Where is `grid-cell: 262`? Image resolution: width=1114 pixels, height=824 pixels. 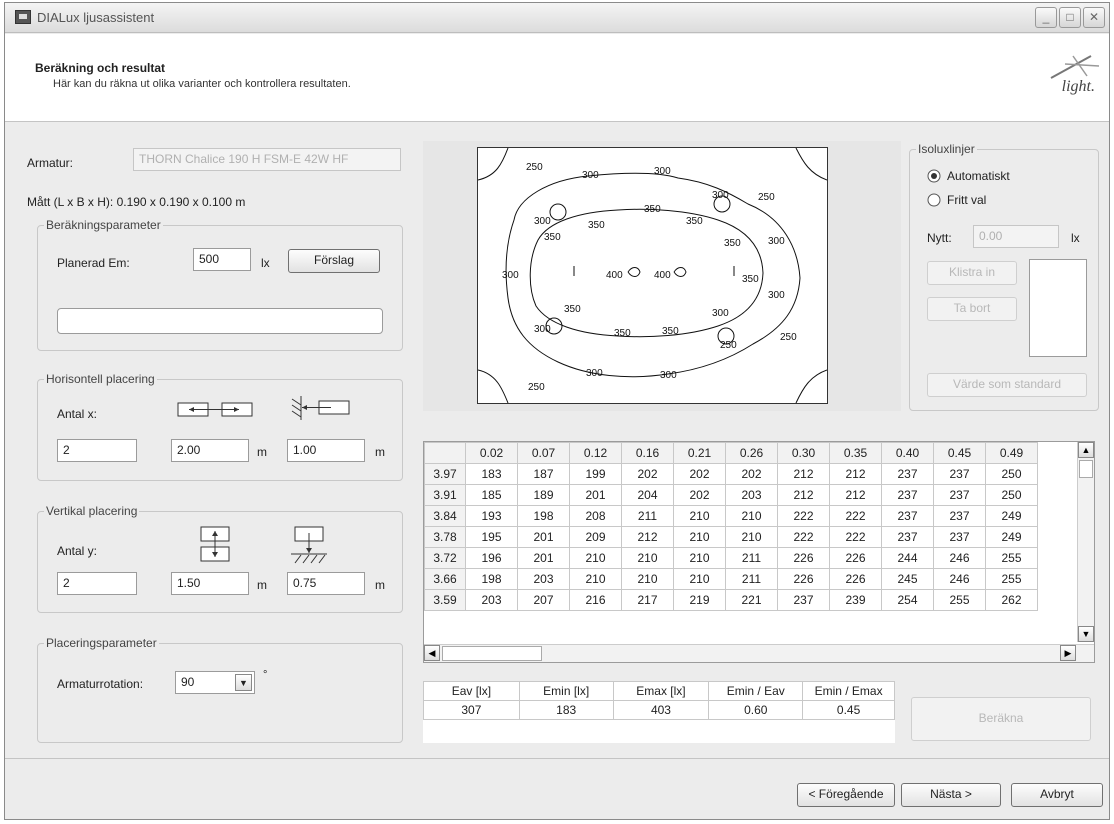 grid-cell: 262 is located at coordinates (1011, 600).